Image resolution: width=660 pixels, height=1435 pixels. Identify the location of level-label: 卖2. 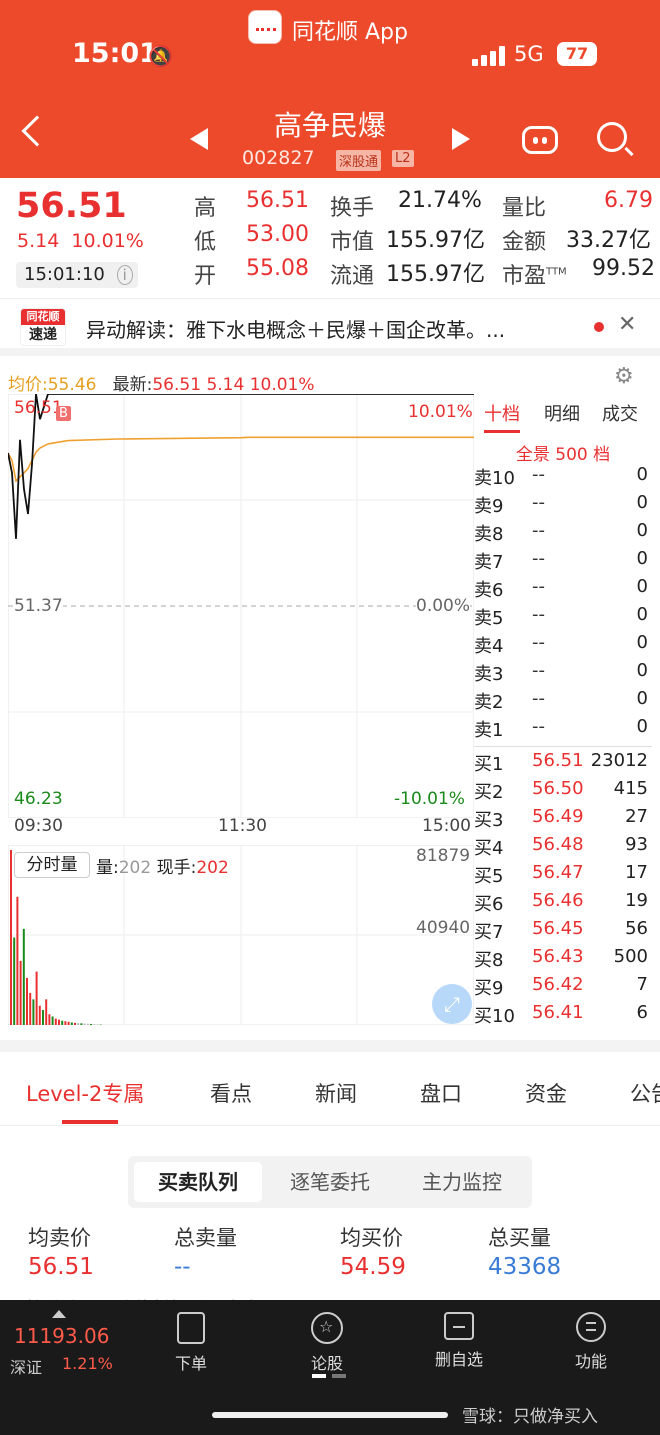
(489, 702).